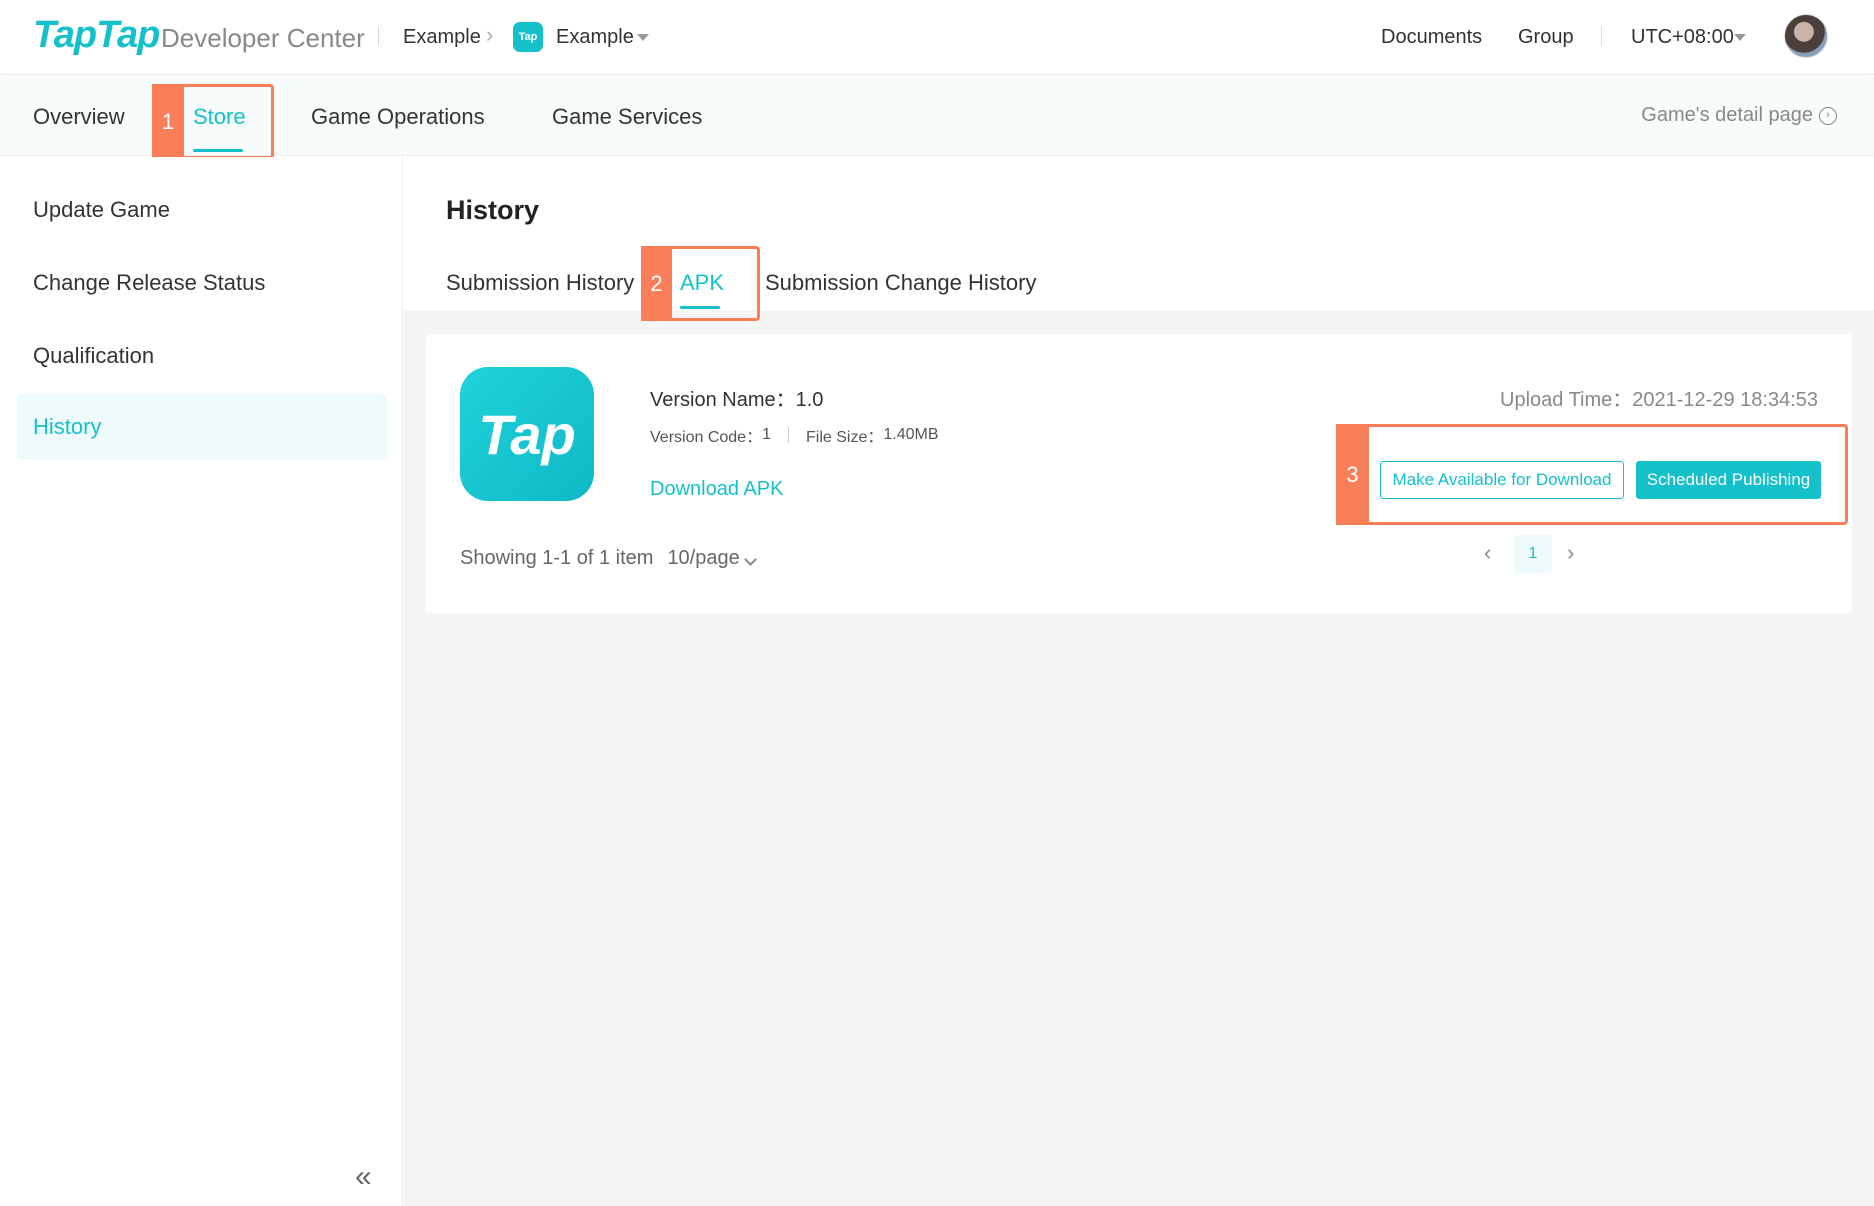 The height and width of the screenshot is (1206, 1874). What do you see at coordinates (703, 558) in the screenshot?
I see `page-size-value: 10/page` at bounding box center [703, 558].